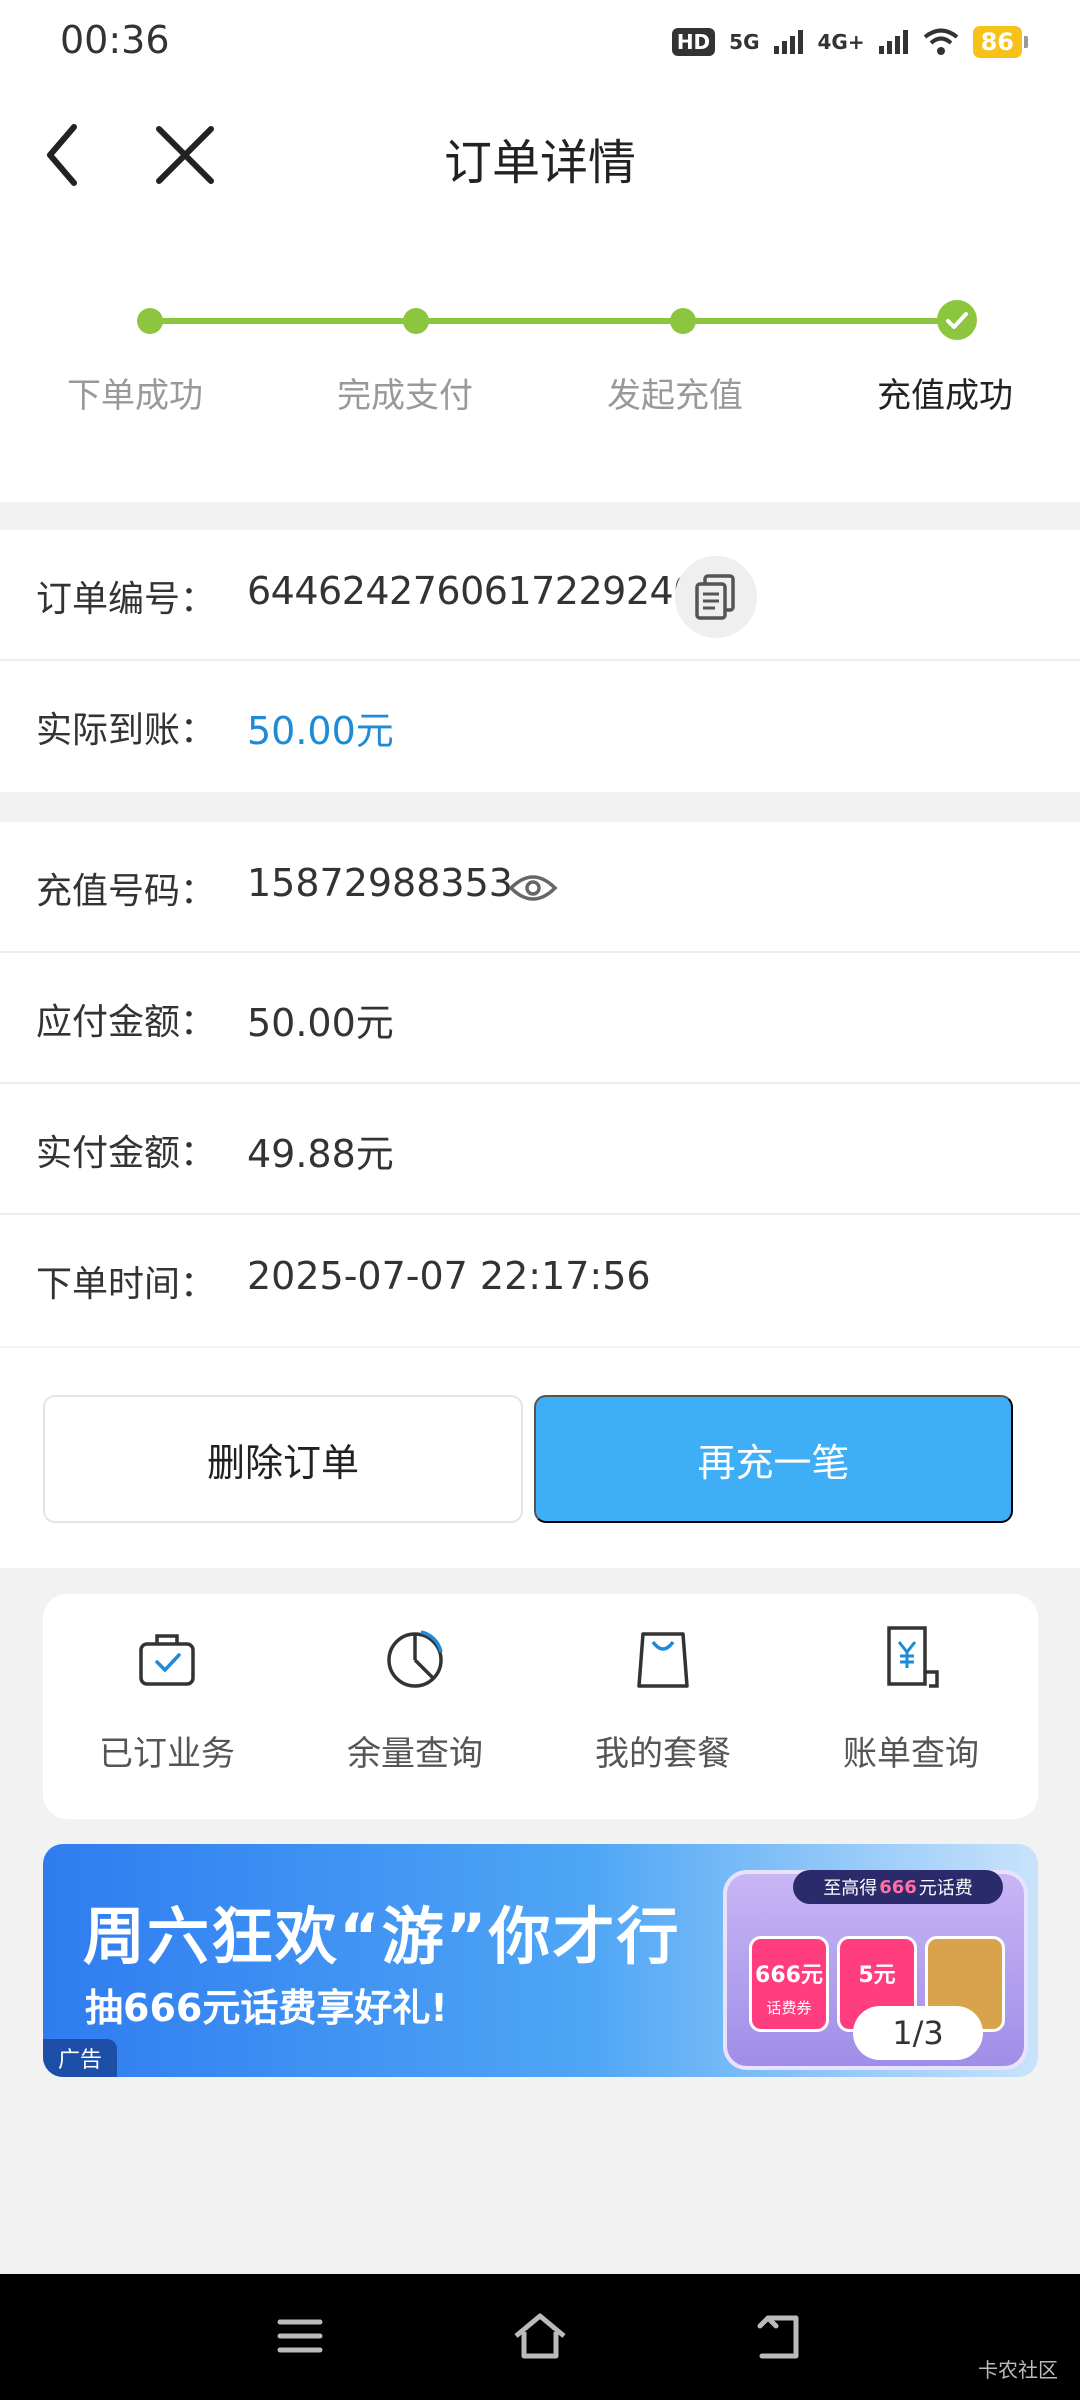  Describe the element at coordinates (126, 1022) in the screenshot. I see `payable-amount-label: 应付金额：` at that location.